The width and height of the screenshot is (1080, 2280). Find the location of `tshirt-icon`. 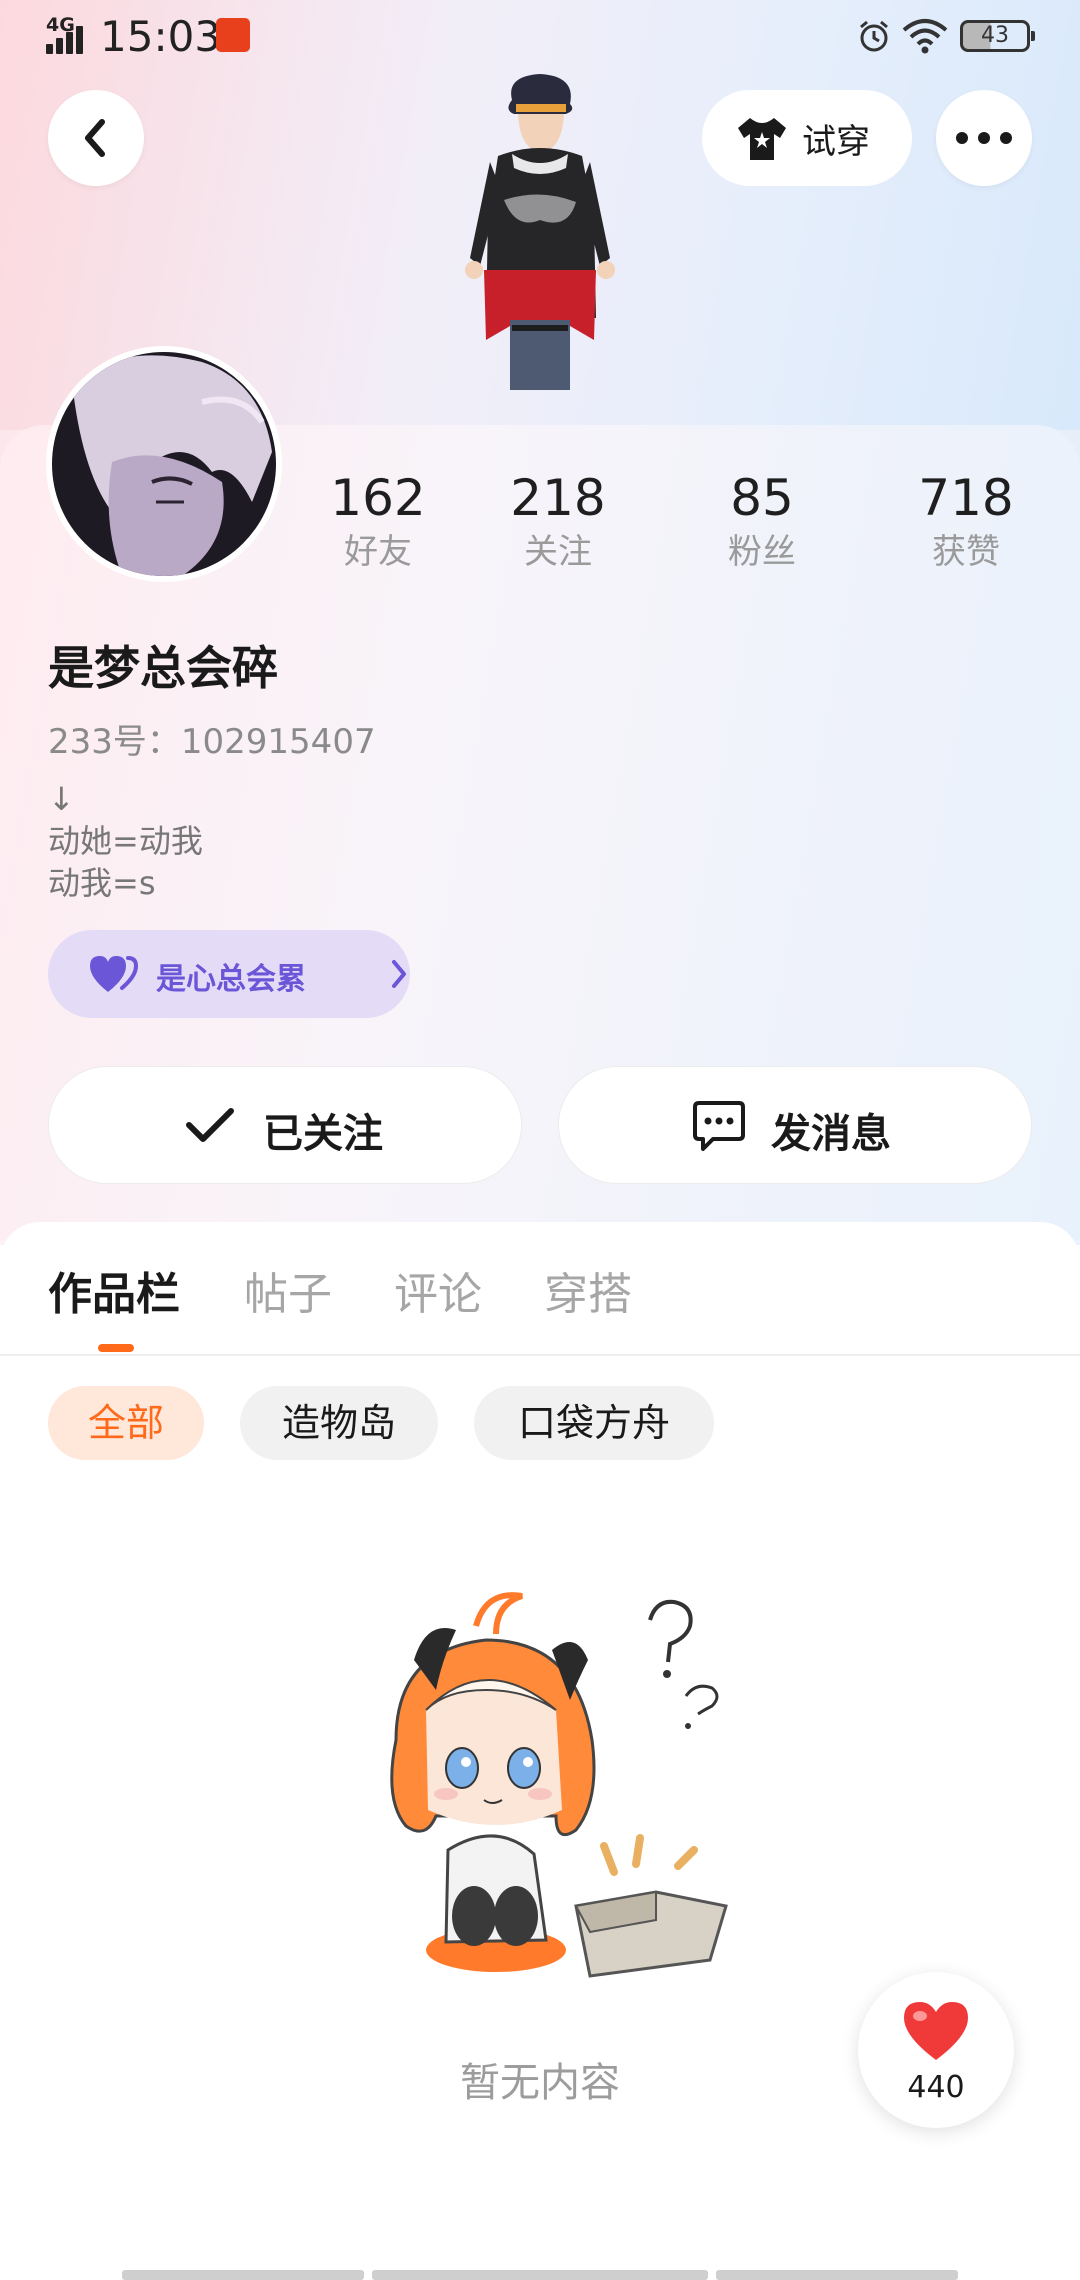

tshirt-icon is located at coordinates (762, 139).